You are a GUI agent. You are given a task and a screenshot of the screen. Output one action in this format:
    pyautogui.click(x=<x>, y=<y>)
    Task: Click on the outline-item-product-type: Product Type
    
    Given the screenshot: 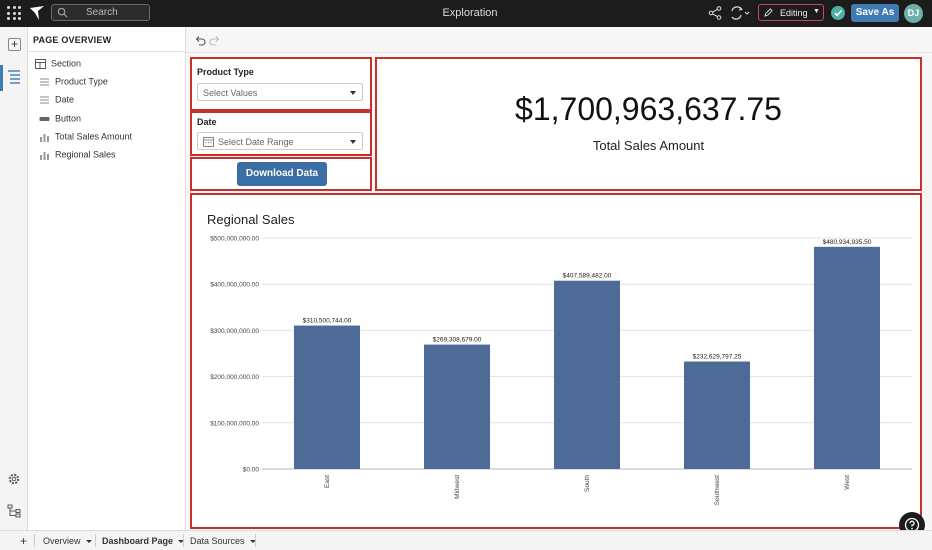 What is the action you would take?
    pyautogui.click(x=73, y=83)
    